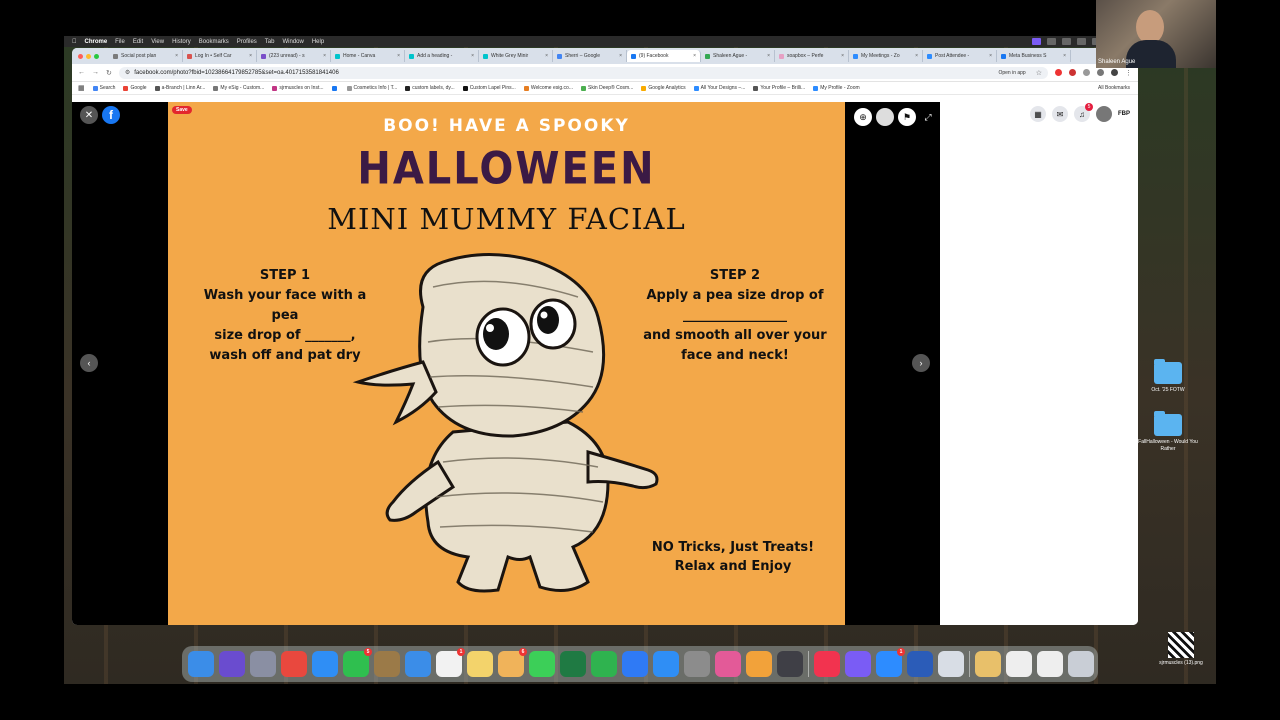  I want to click on zoom-status-icon, so click(1036, 41).